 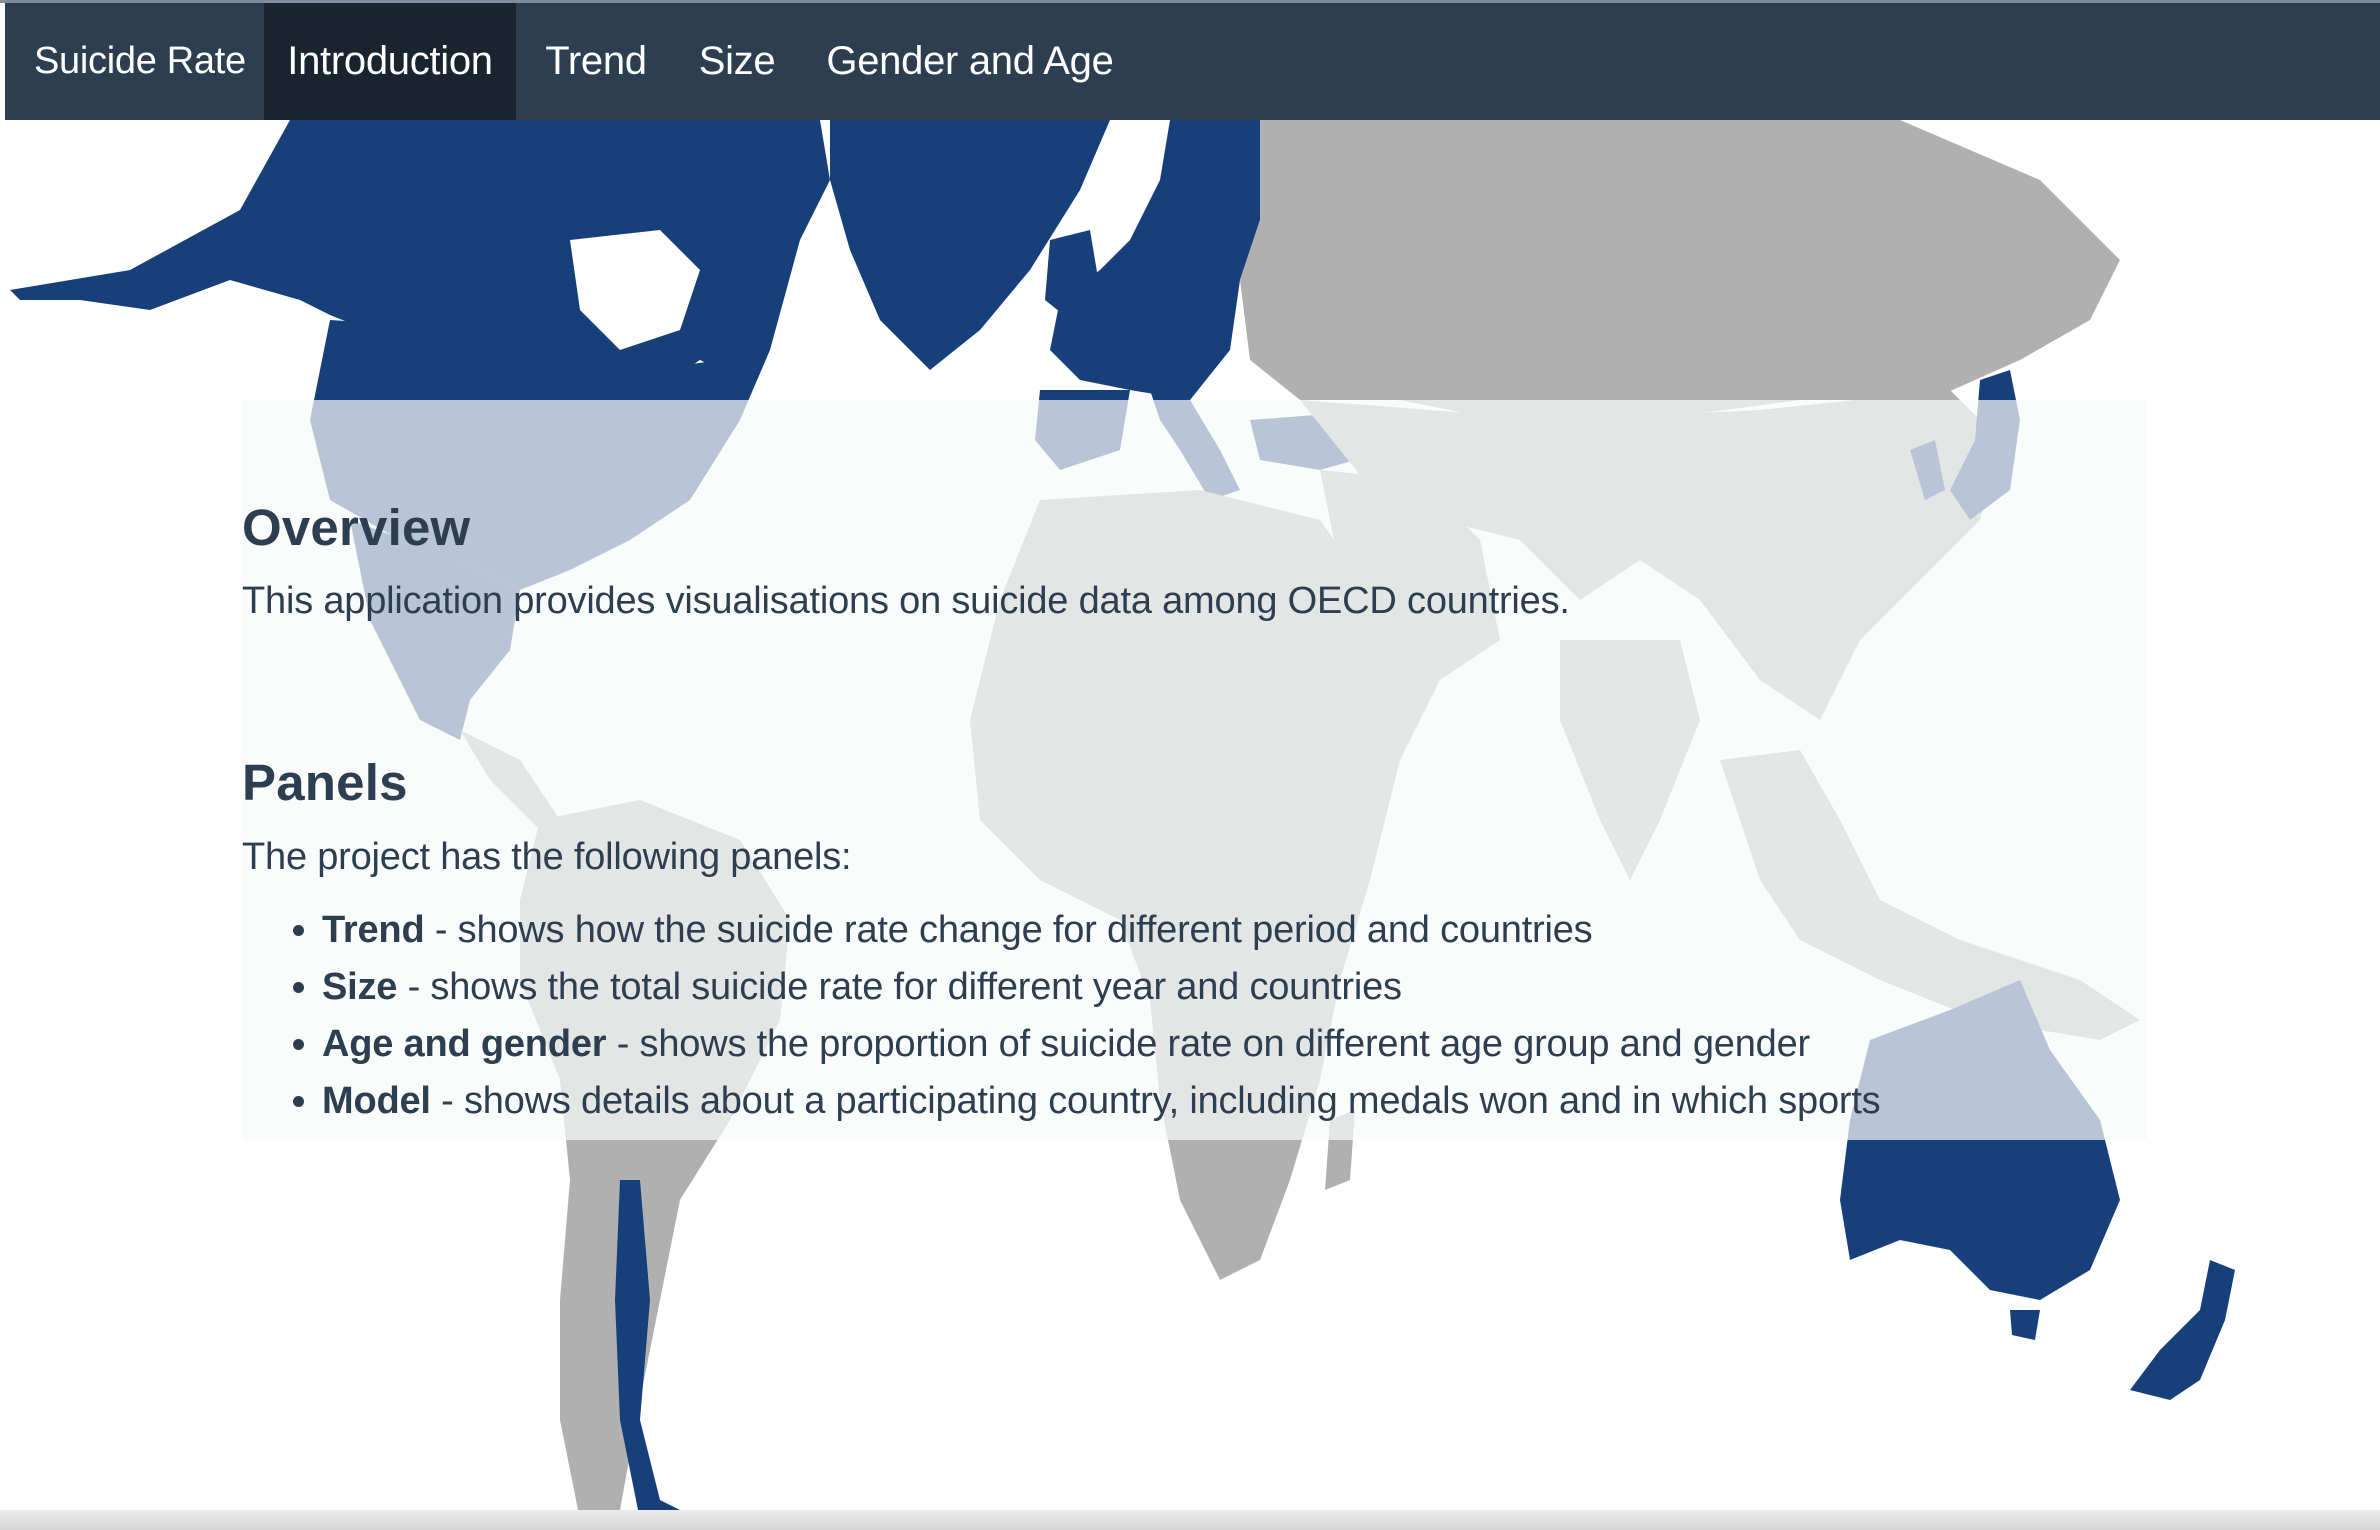 I want to click on tab-introduction: Introduction, so click(x=390, y=61).